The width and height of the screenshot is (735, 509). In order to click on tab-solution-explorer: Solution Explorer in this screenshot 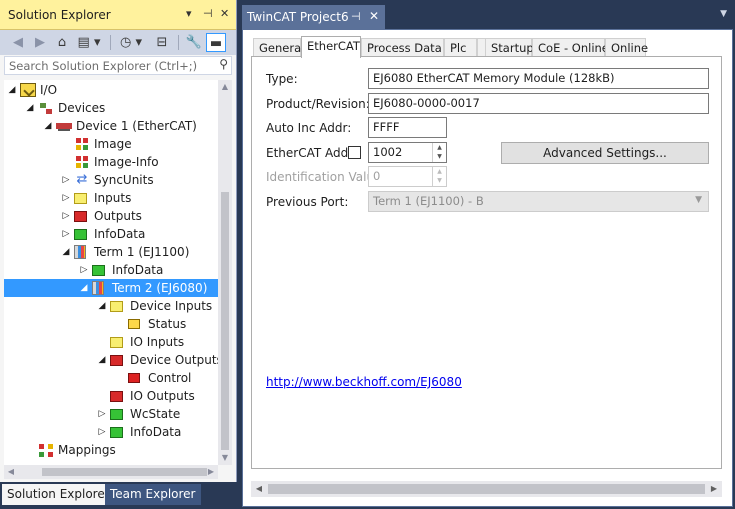, I will do `click(58, 494)`.